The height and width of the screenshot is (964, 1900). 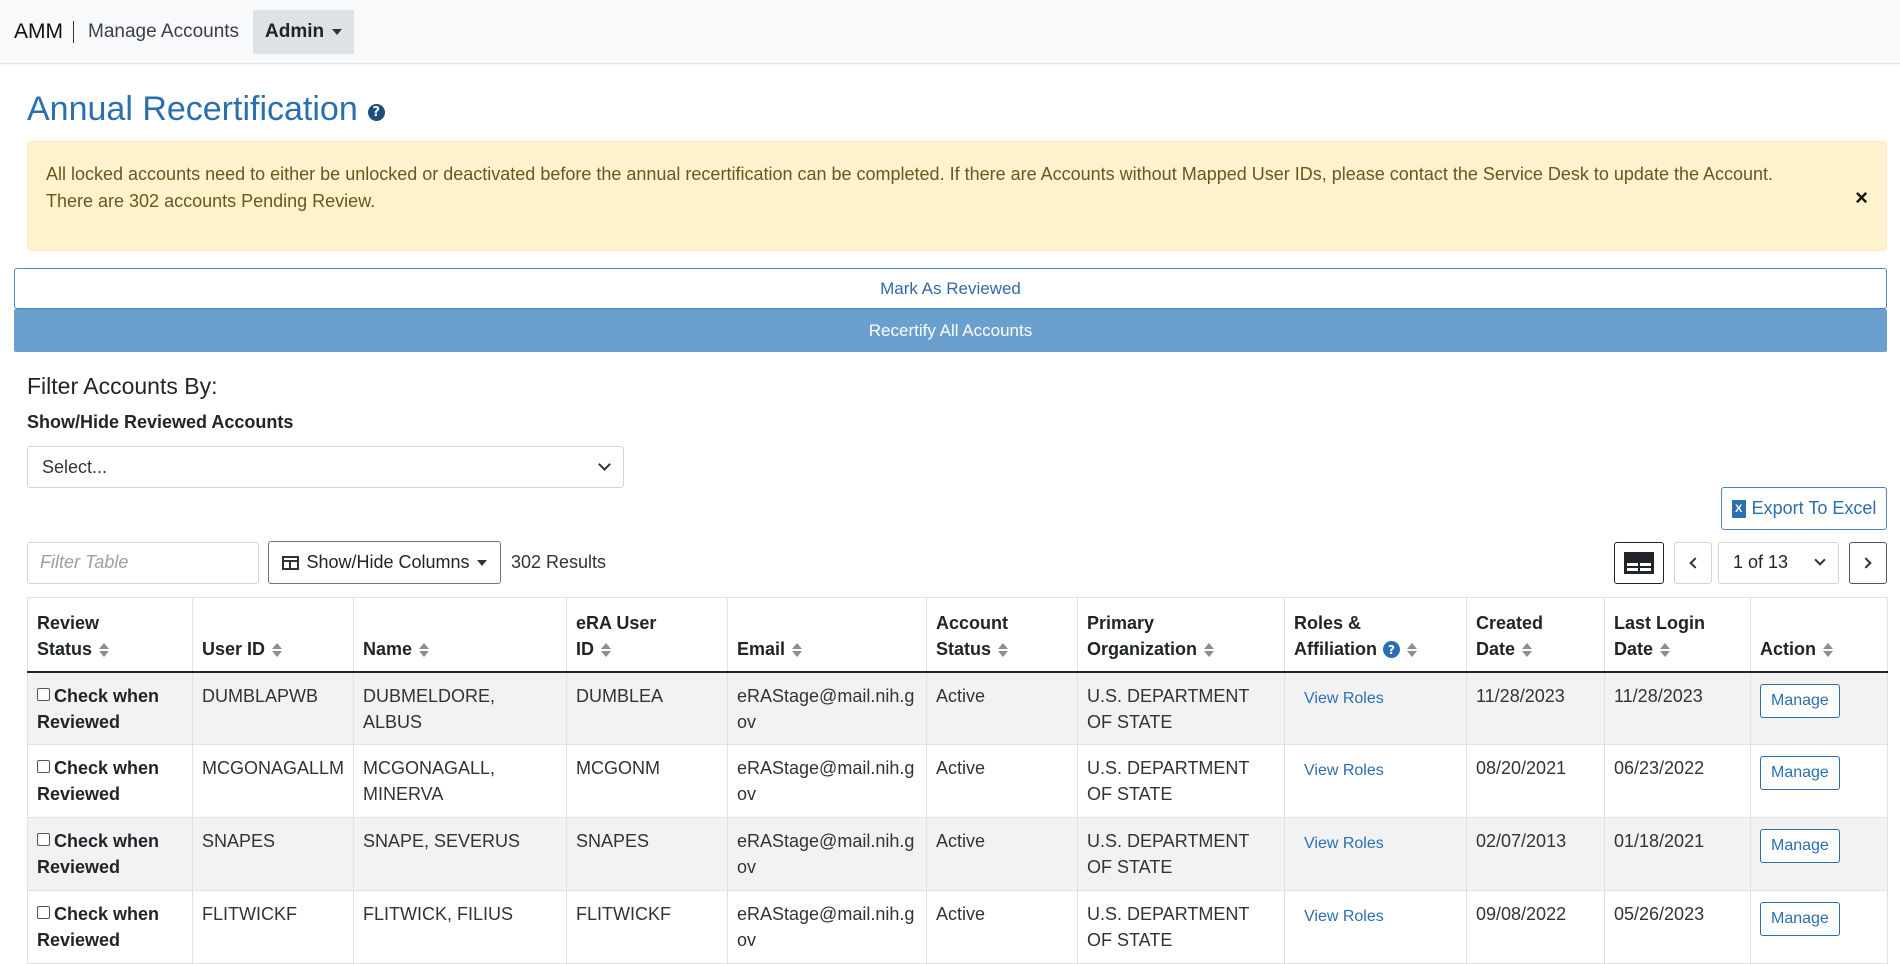 What do you see at coordinates (1693, 562) in the screenshot?
I see `prev-page-button` at bounding box center [1693, 562].